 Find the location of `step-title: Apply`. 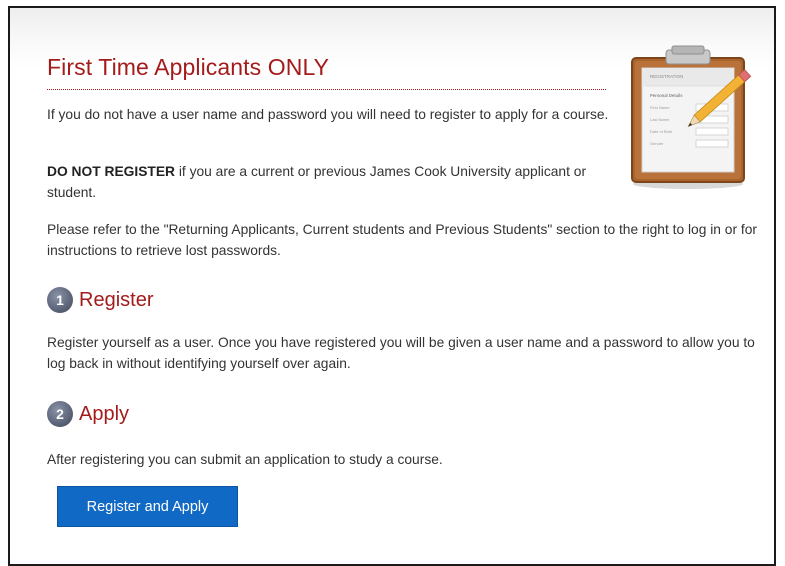

step-title: Apply is located at coordinates (104, 413).